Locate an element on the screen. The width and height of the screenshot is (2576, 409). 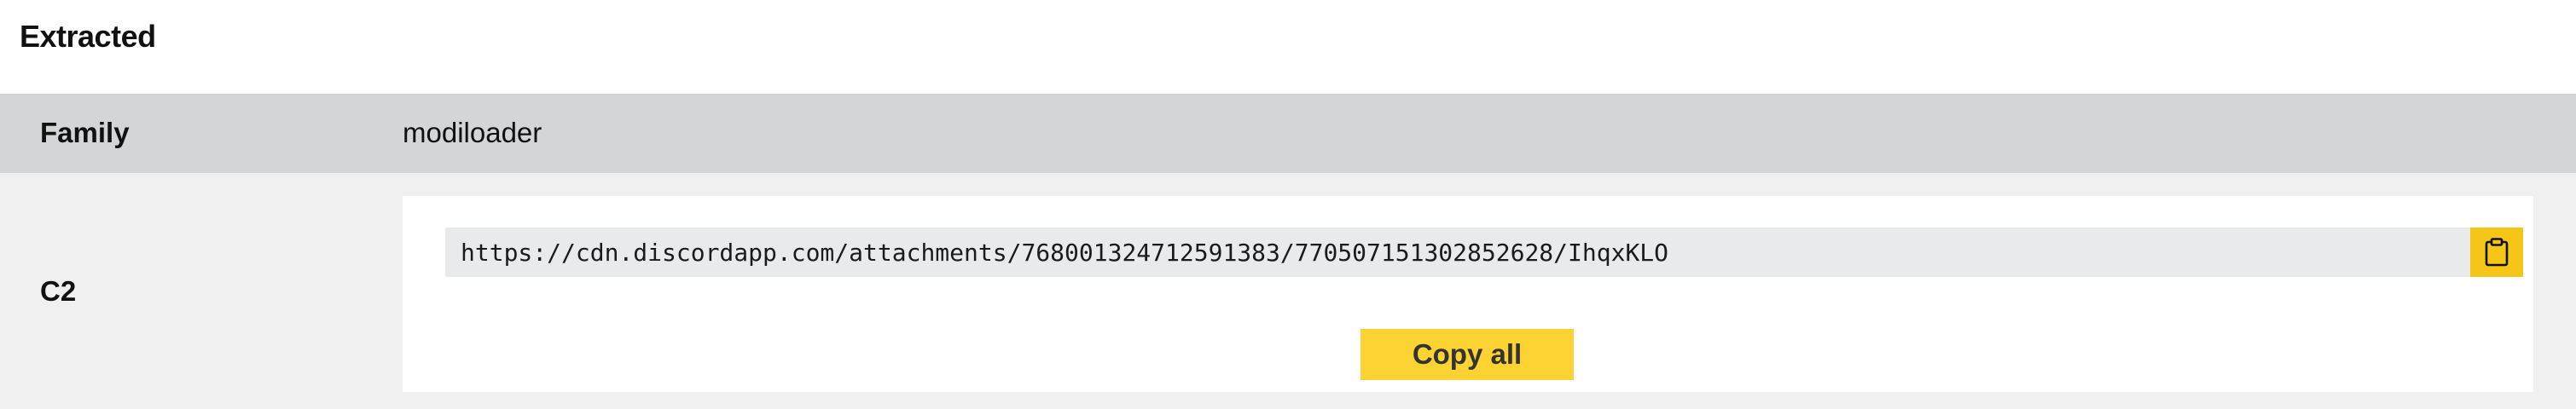
copy-url-button is located at coordinates (2496, 252).